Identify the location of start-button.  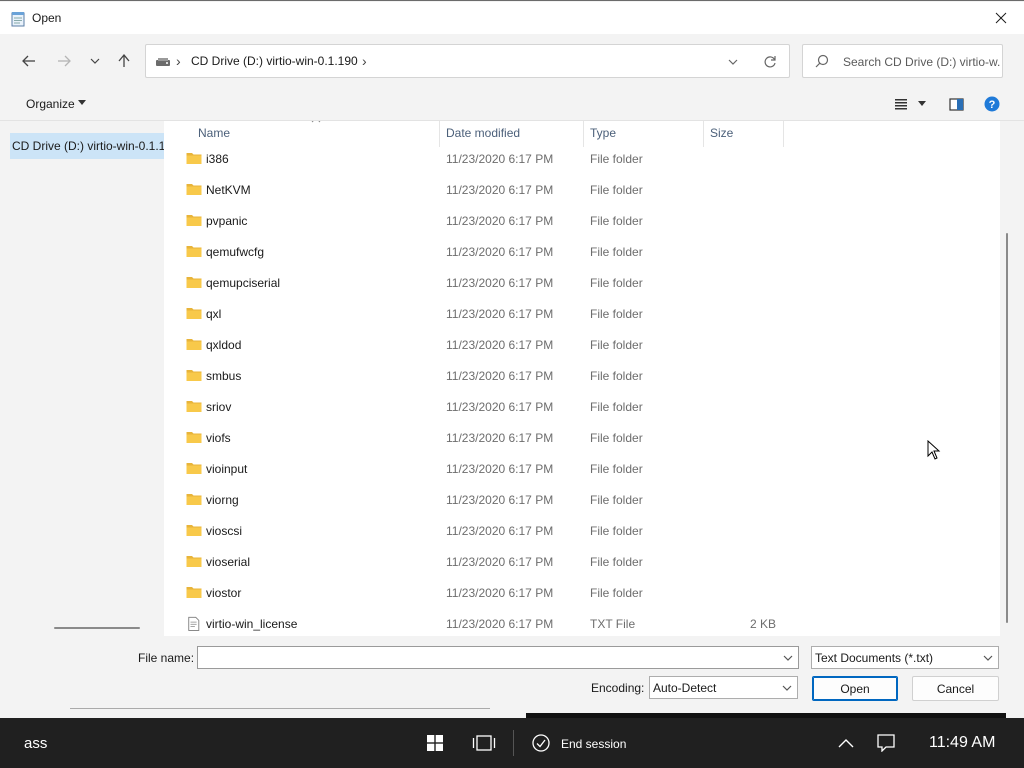
(435, 743).